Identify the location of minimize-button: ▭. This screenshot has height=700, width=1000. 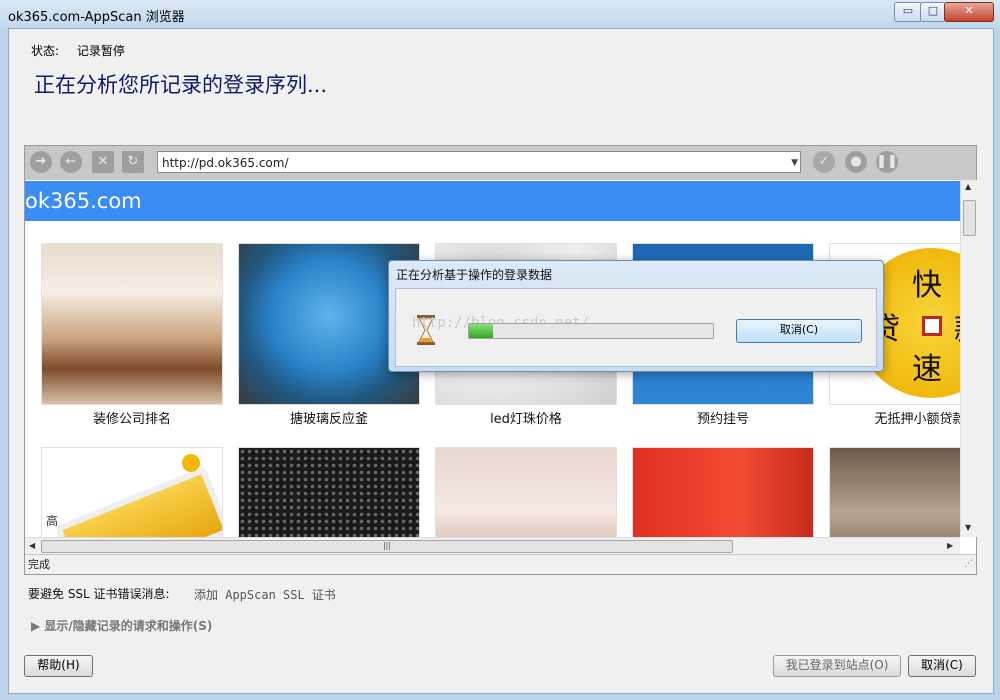
(908, 12).